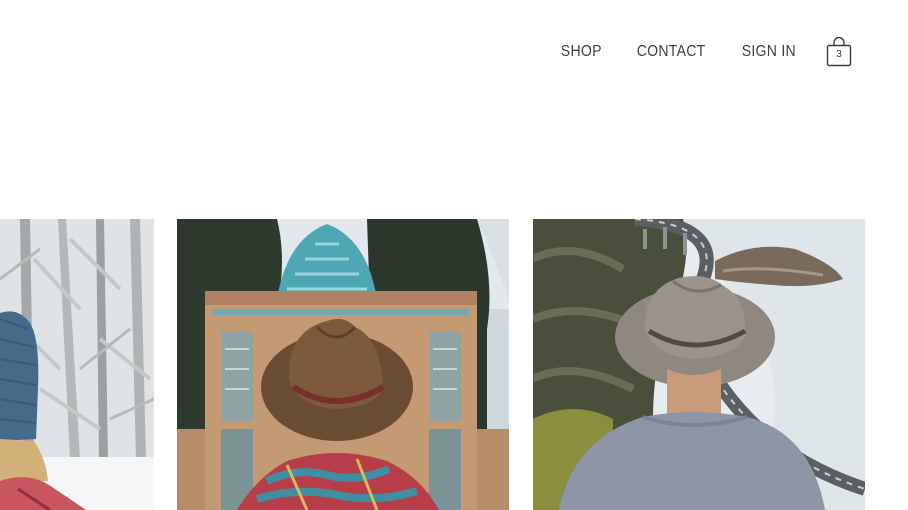 The width and height of the screenshot is (908, 510). I want to click on cart-button: 3, so click(839, 52).